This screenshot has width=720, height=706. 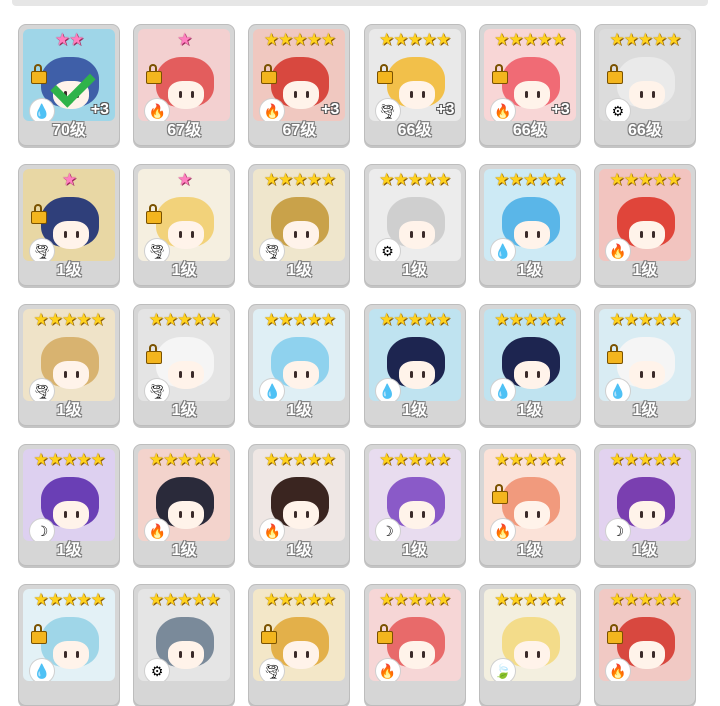 What do you see at coordinates (69, 179) in the screenshot?
I see `star-rating: ★` at bounding box center [69, 179].